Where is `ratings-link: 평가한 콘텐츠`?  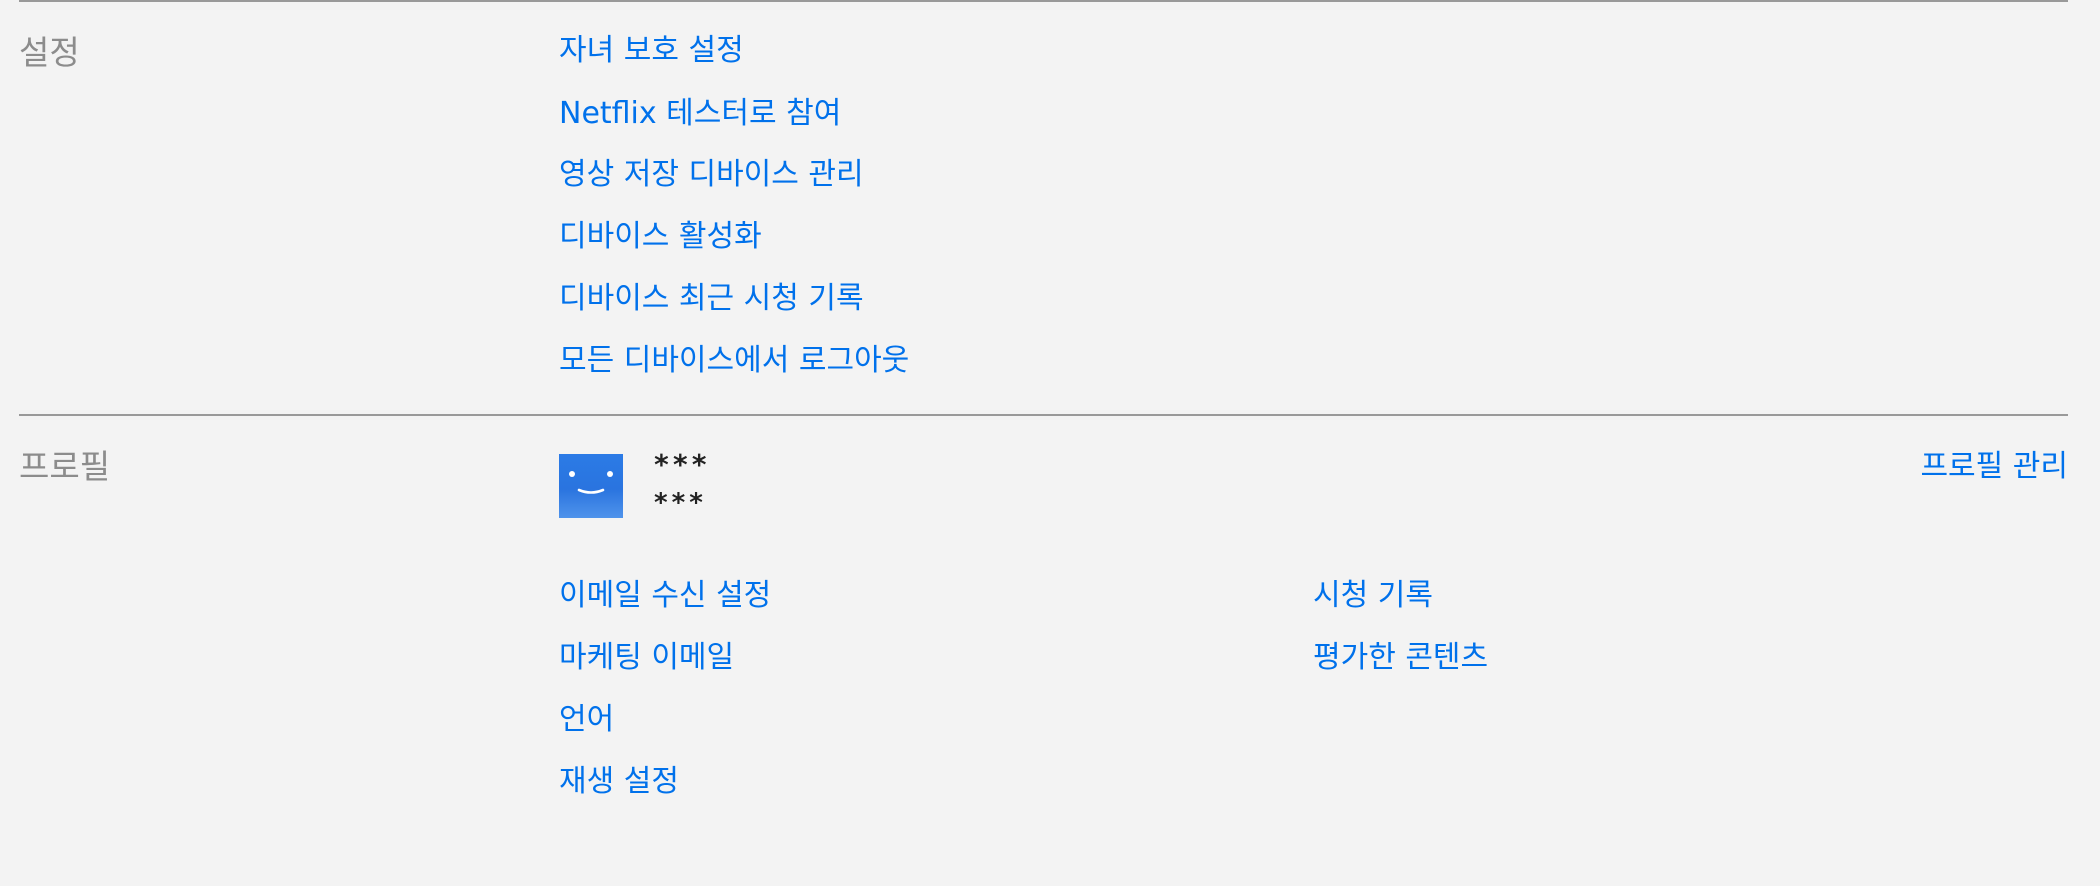
ratings-link: 평가한 콘텐츠 is located at coordinates (1400, 658).